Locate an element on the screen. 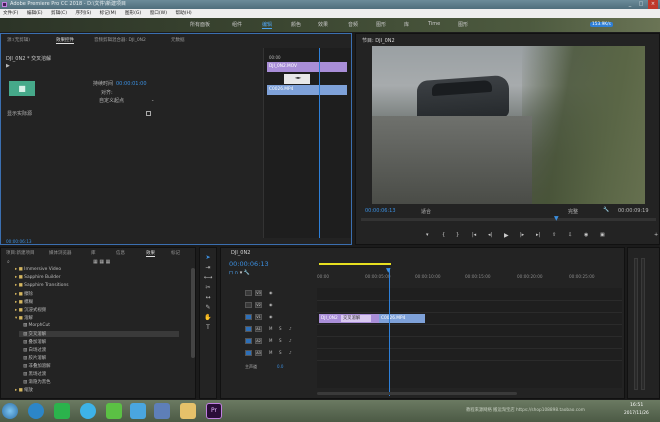  premiere-pro-icon: Pr is located at coordinates (214, 411).